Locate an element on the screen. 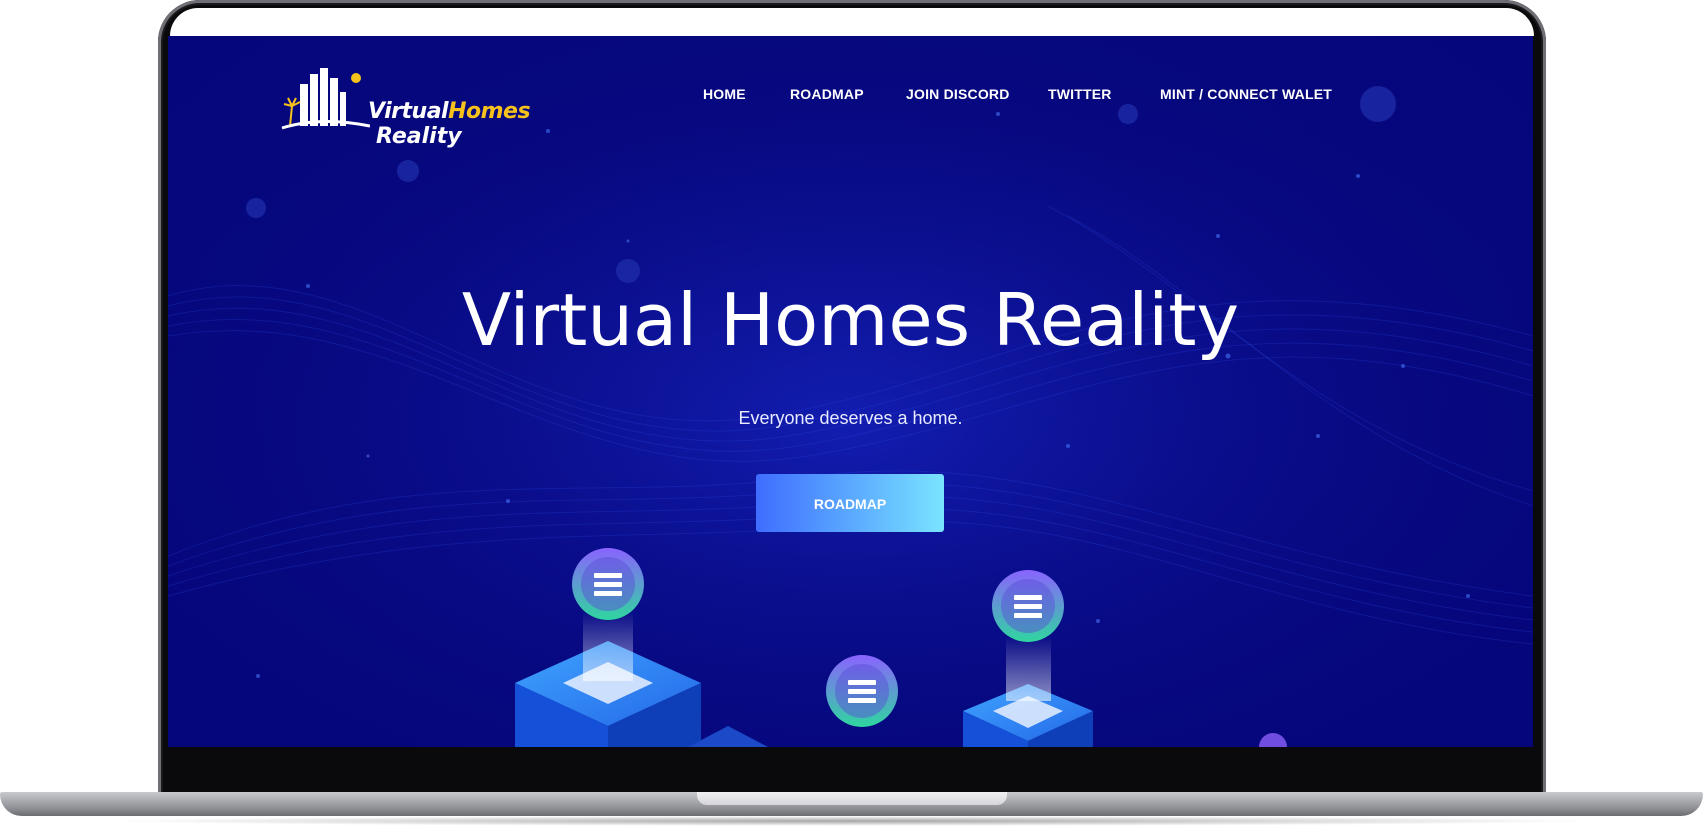  laptop-bezel-top is located at coordinates (852, 22).